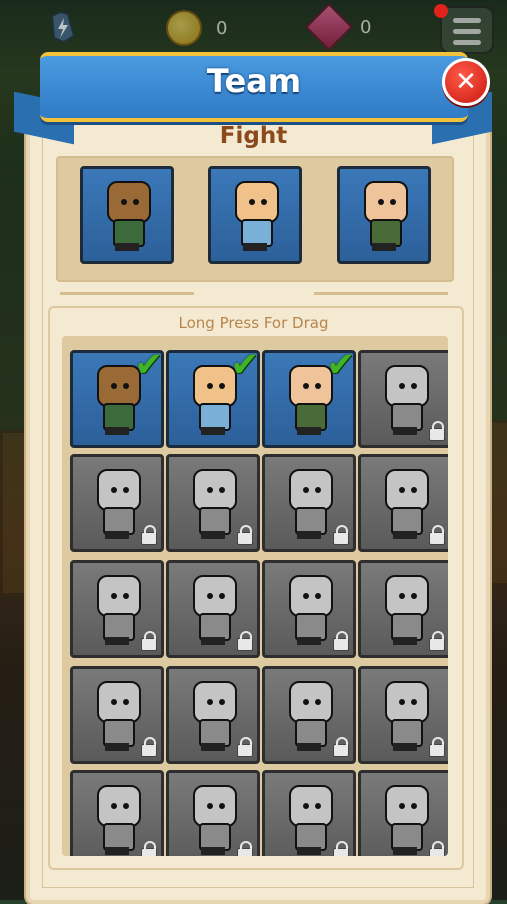 The image size is (507, 904). I want to click on roster-card-black-ninja, so click(213, 813).